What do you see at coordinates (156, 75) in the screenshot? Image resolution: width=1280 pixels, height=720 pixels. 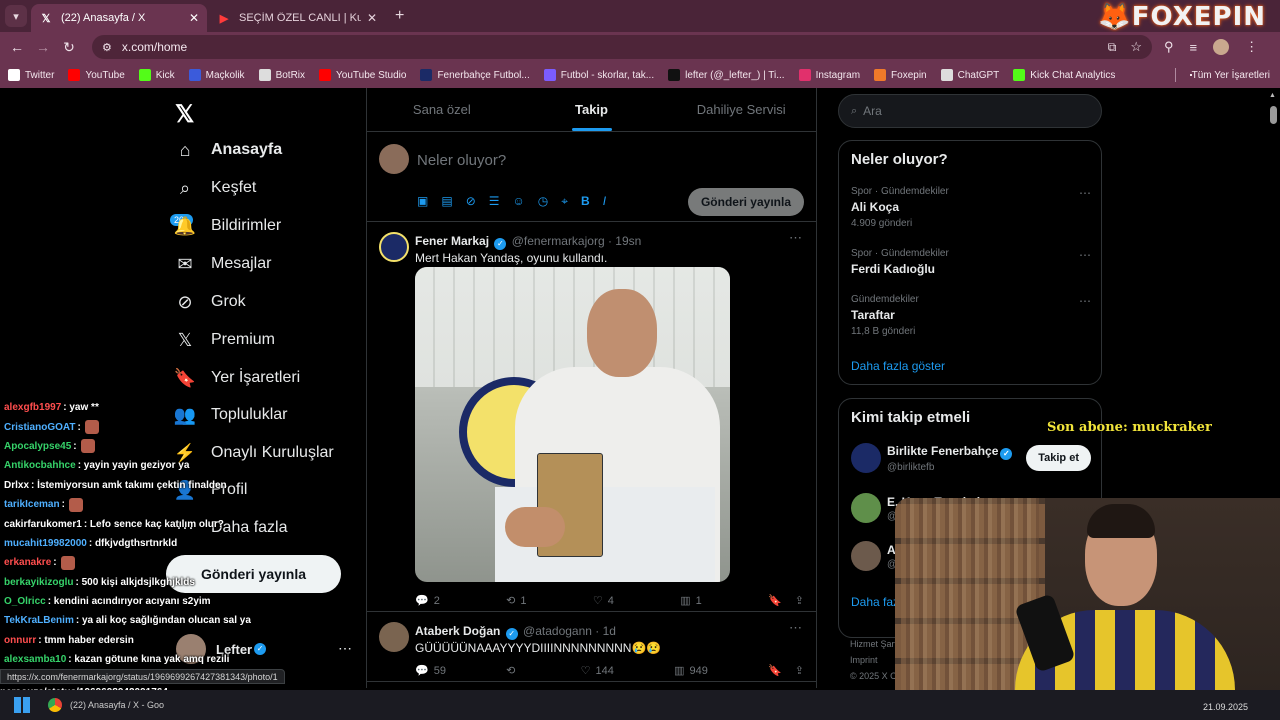 I see `bookmark-item: Kick` at bounding box center [156, 75].